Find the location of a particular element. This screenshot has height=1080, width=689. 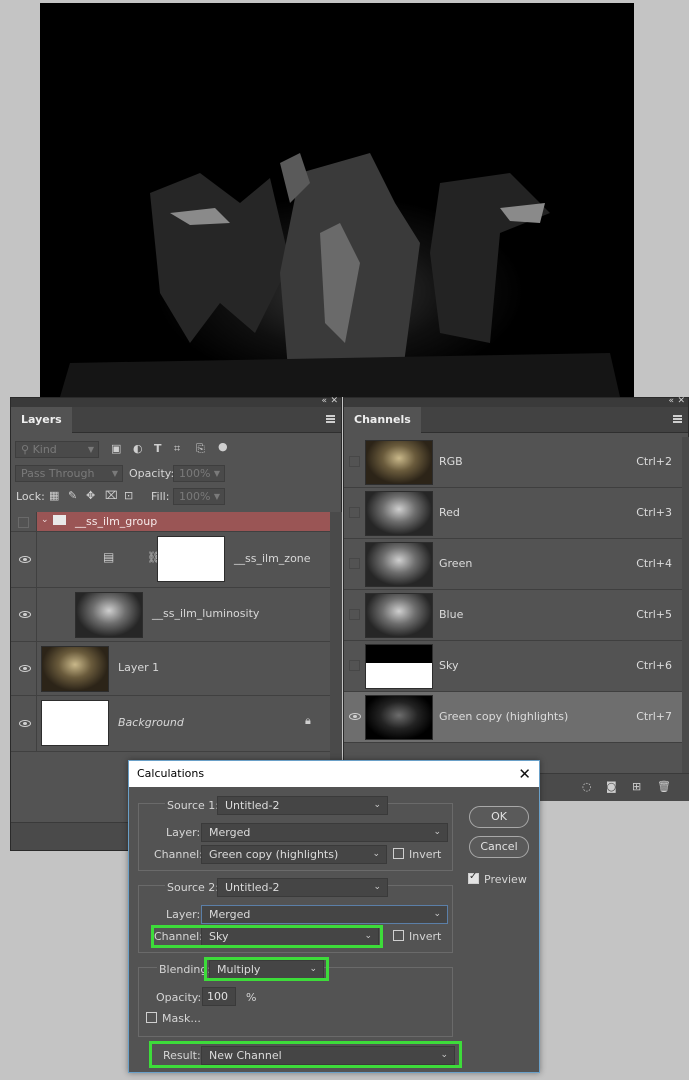

adjustment-filter-icon: ◐ is located at coordinates (138, 448).